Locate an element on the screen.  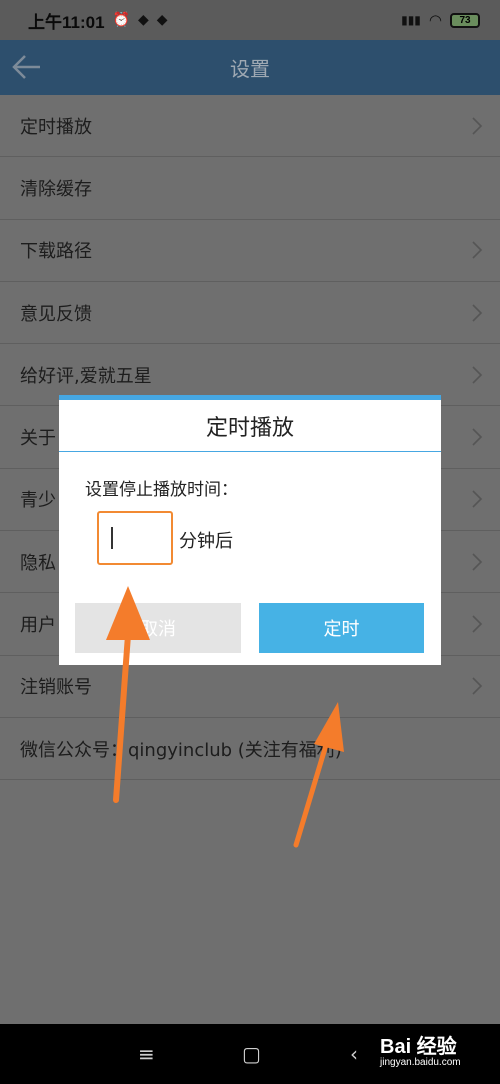
settings-item-feedback: 意见反馈 is located at coordinates (250, 313).